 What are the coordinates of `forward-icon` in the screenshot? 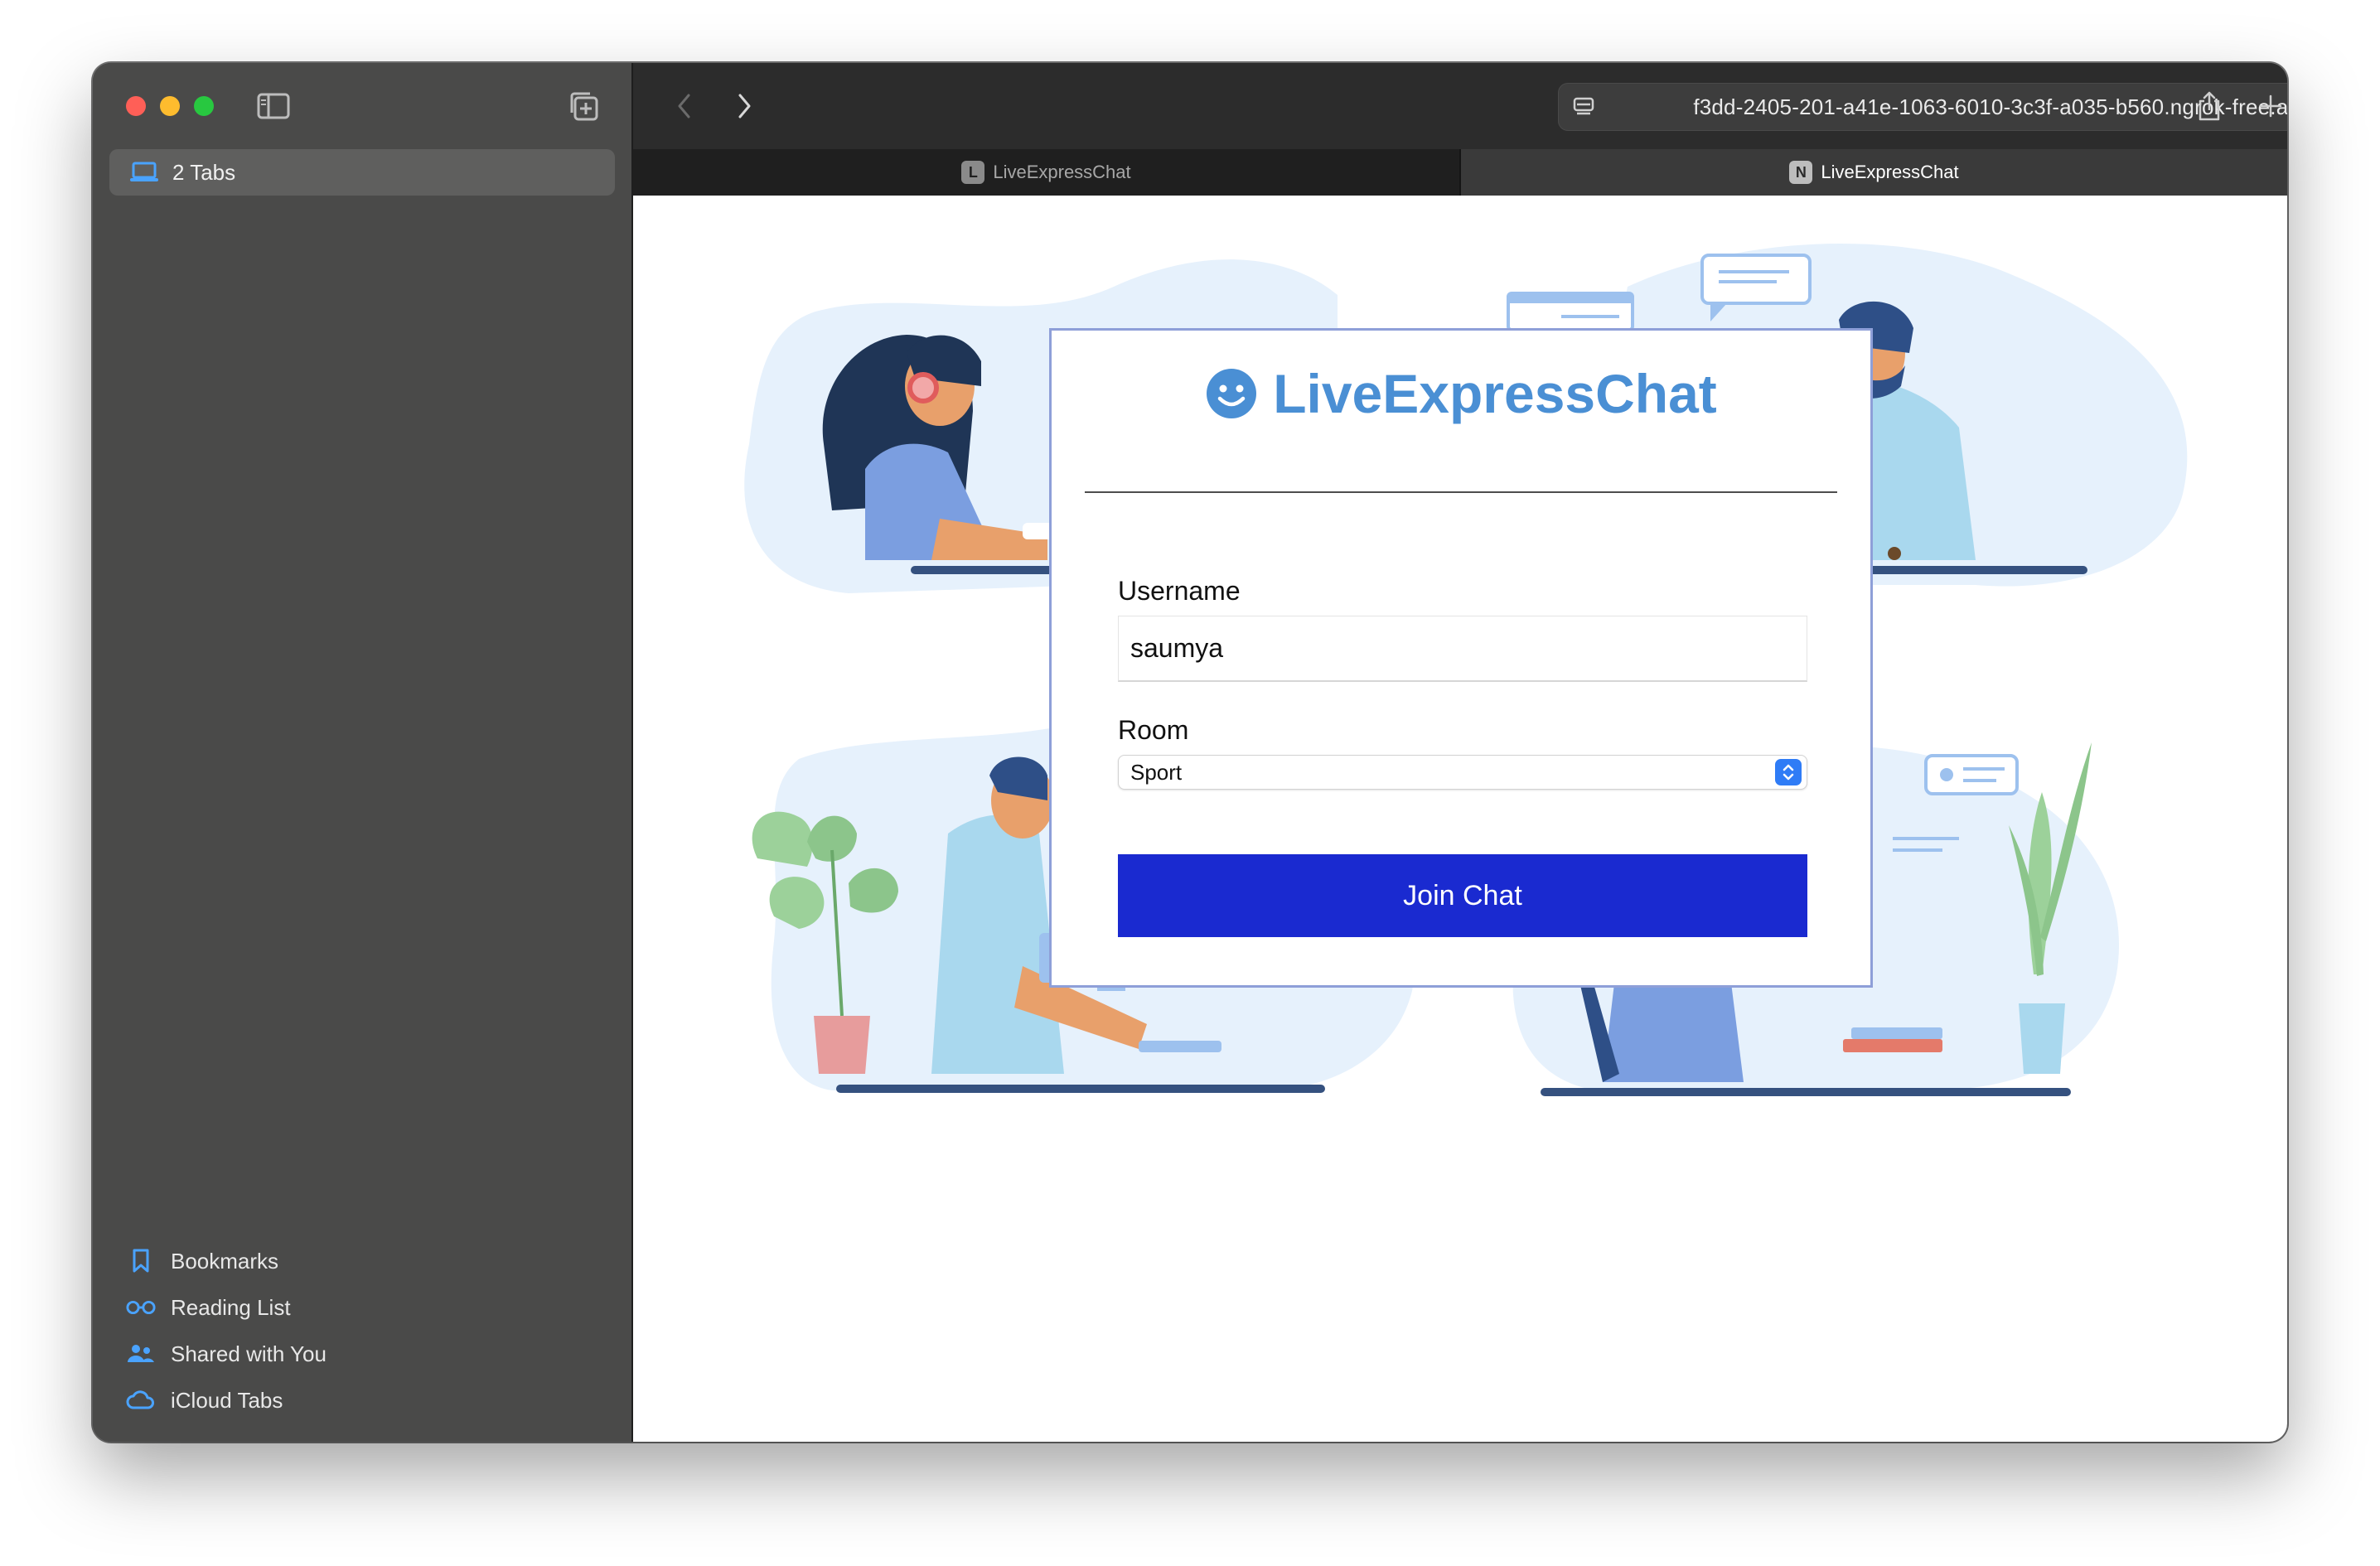 It's located at (744, 106).